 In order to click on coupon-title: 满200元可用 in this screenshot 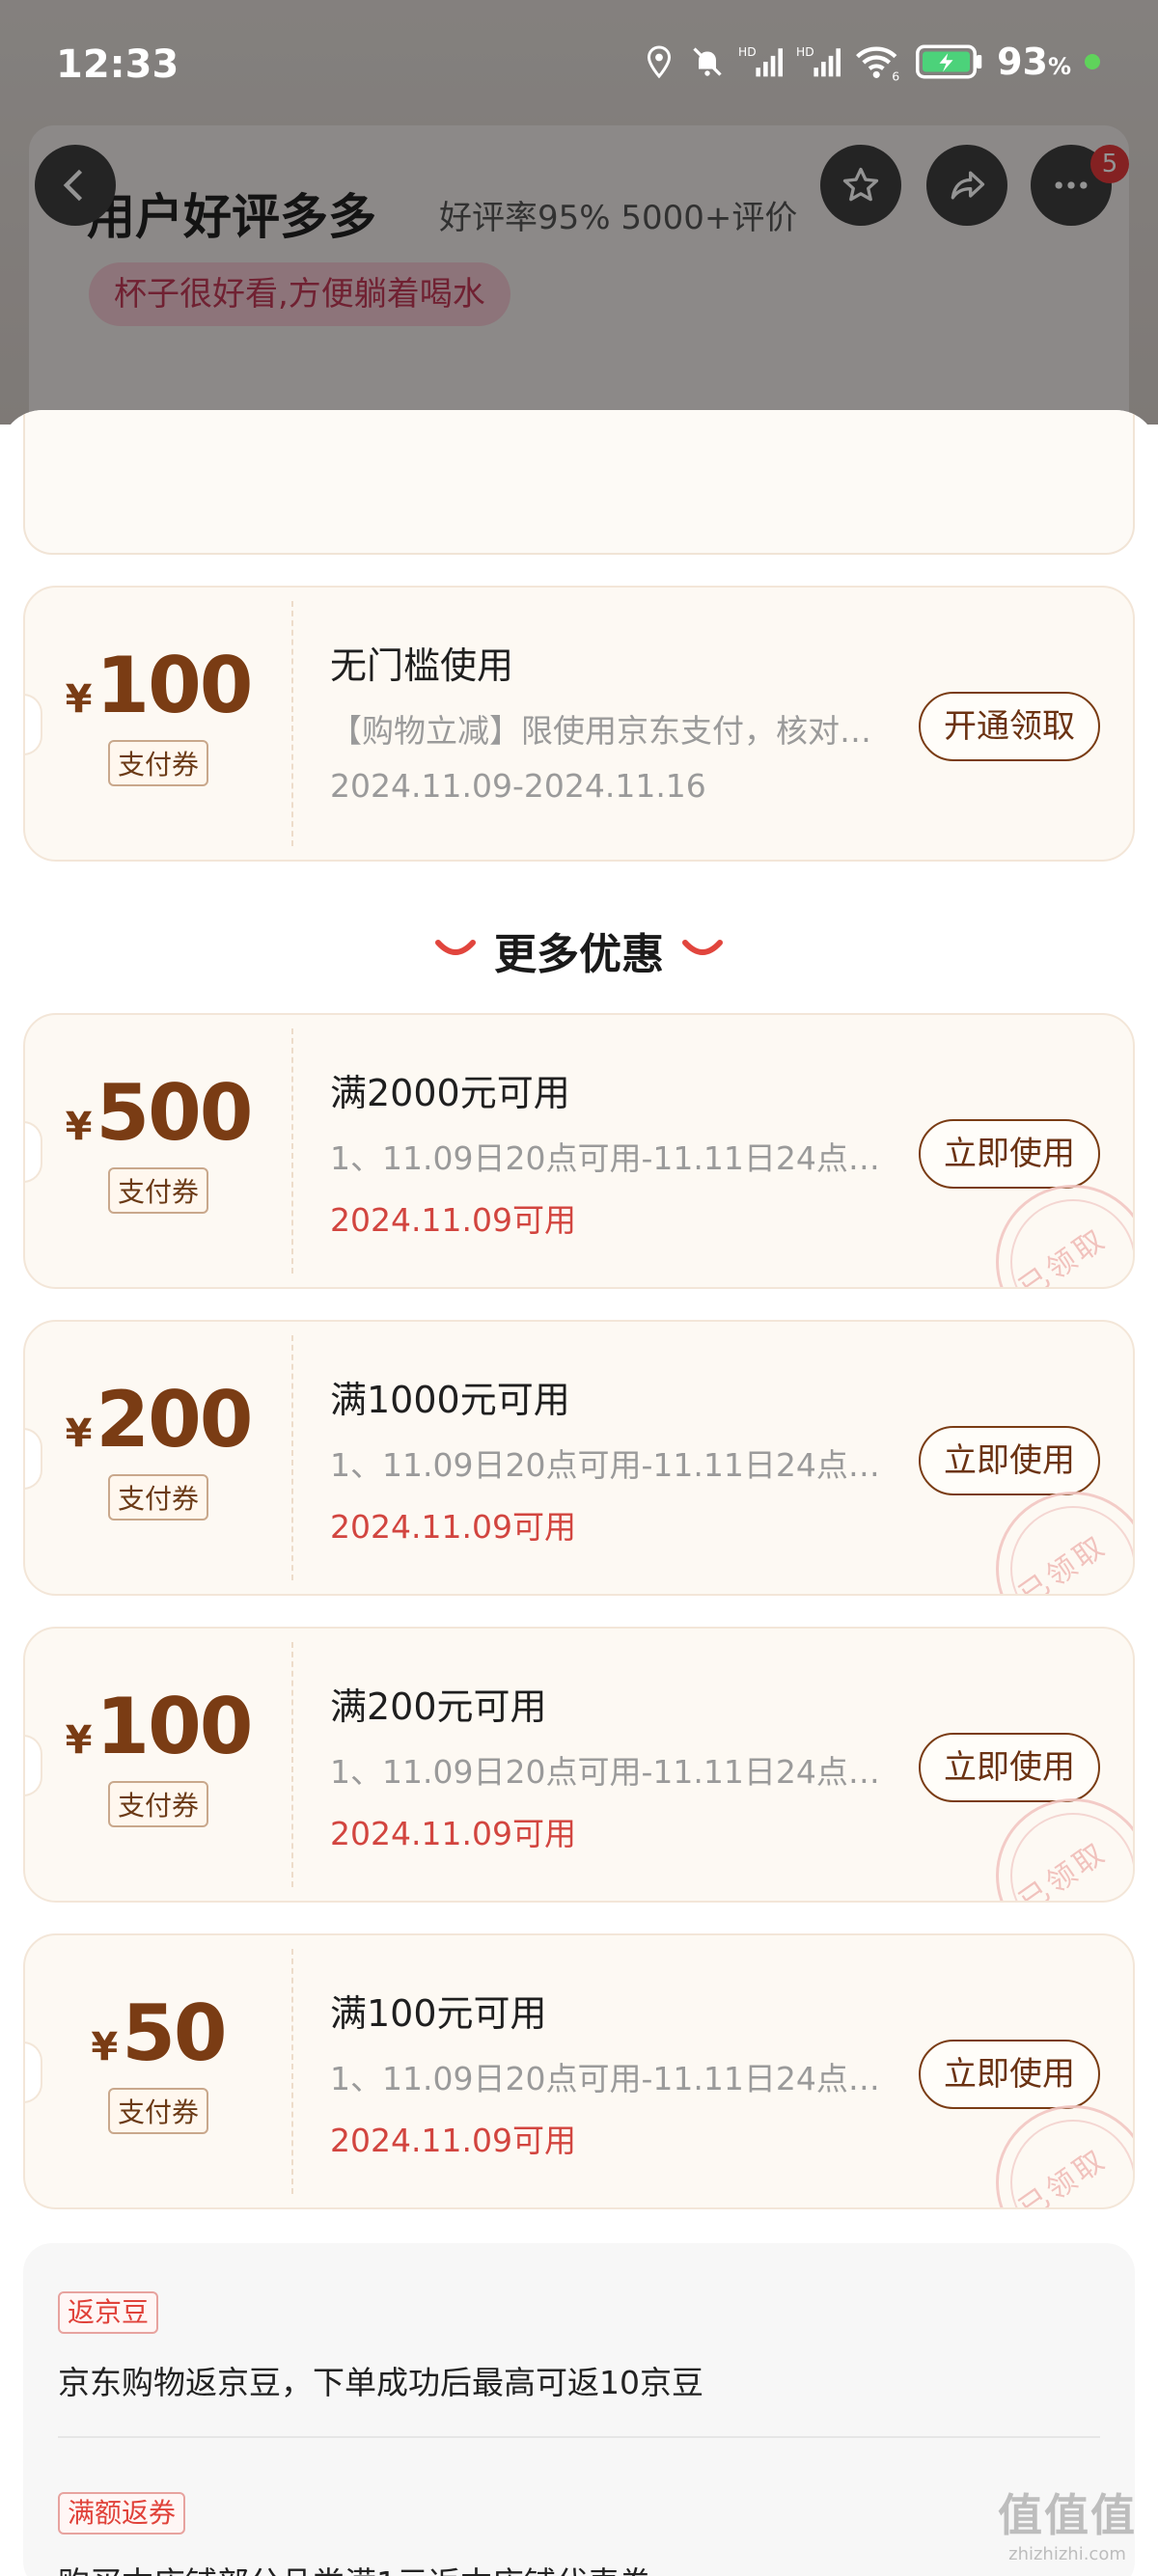, I will do `click(438, 1707)`.